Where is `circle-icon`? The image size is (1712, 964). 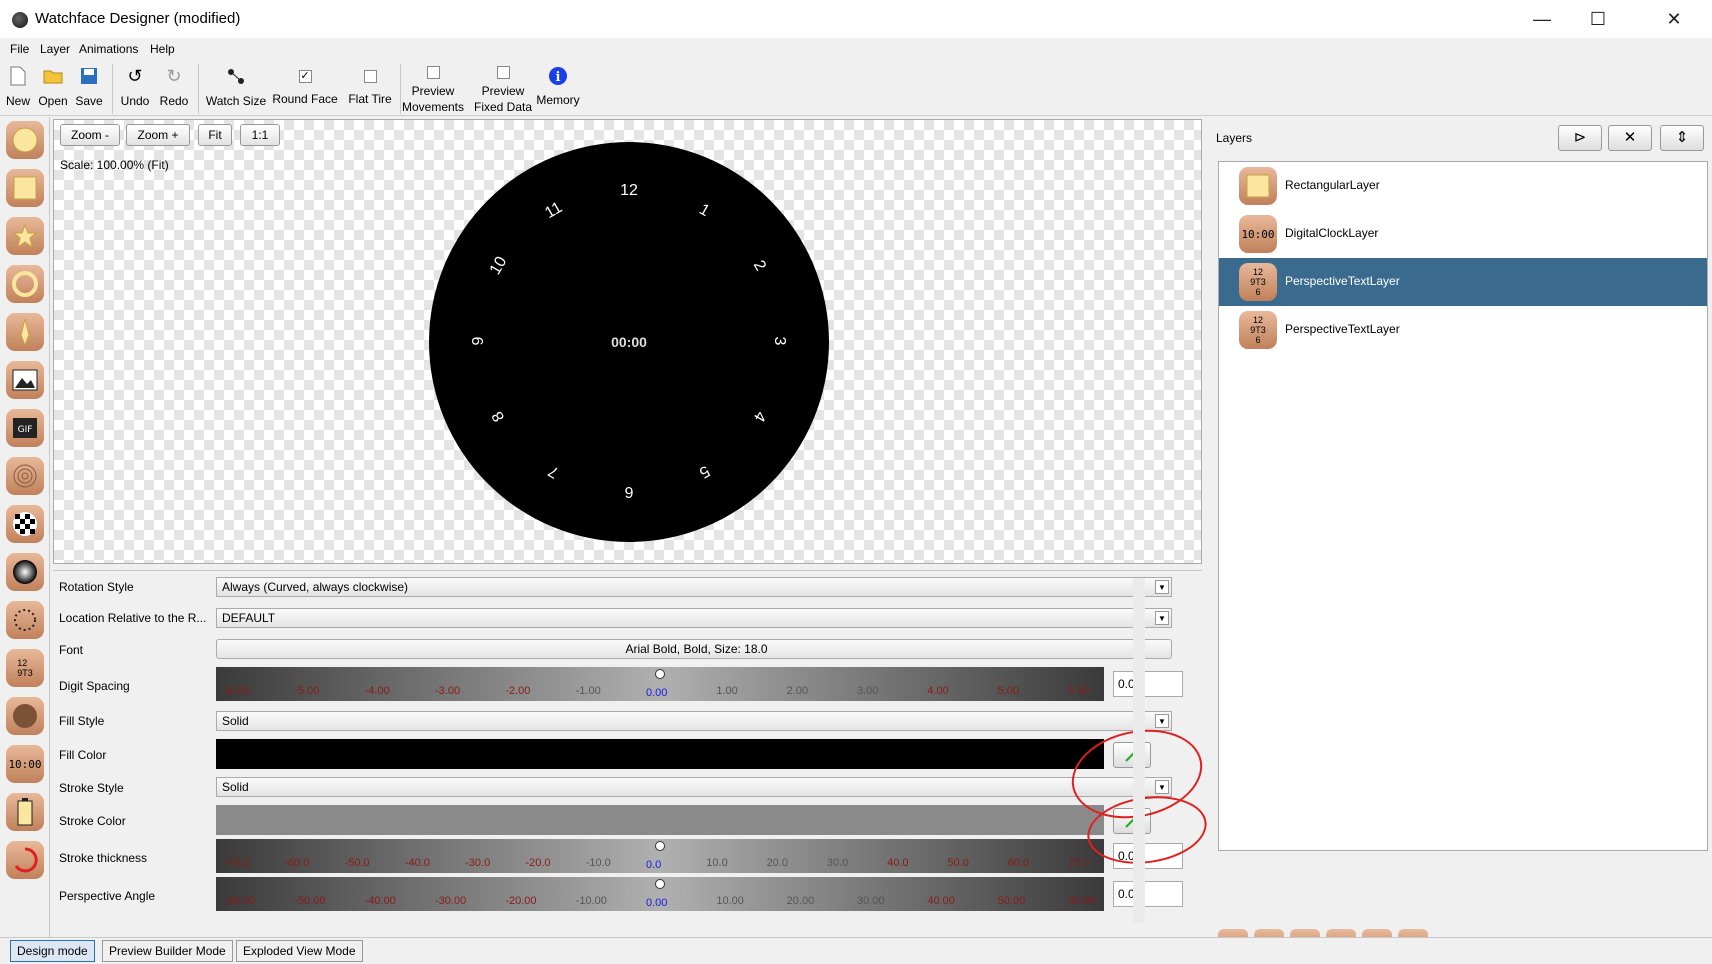
circle-icon is located at coordinates (25, 140).